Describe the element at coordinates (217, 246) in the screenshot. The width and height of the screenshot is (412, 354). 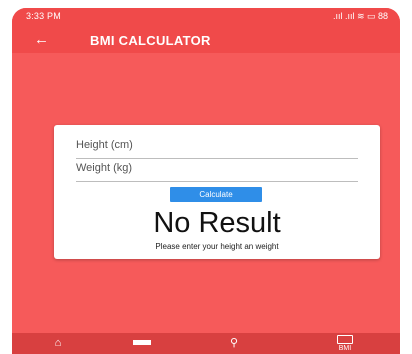
I see `result-message: Please enter your height an weight` at that location.